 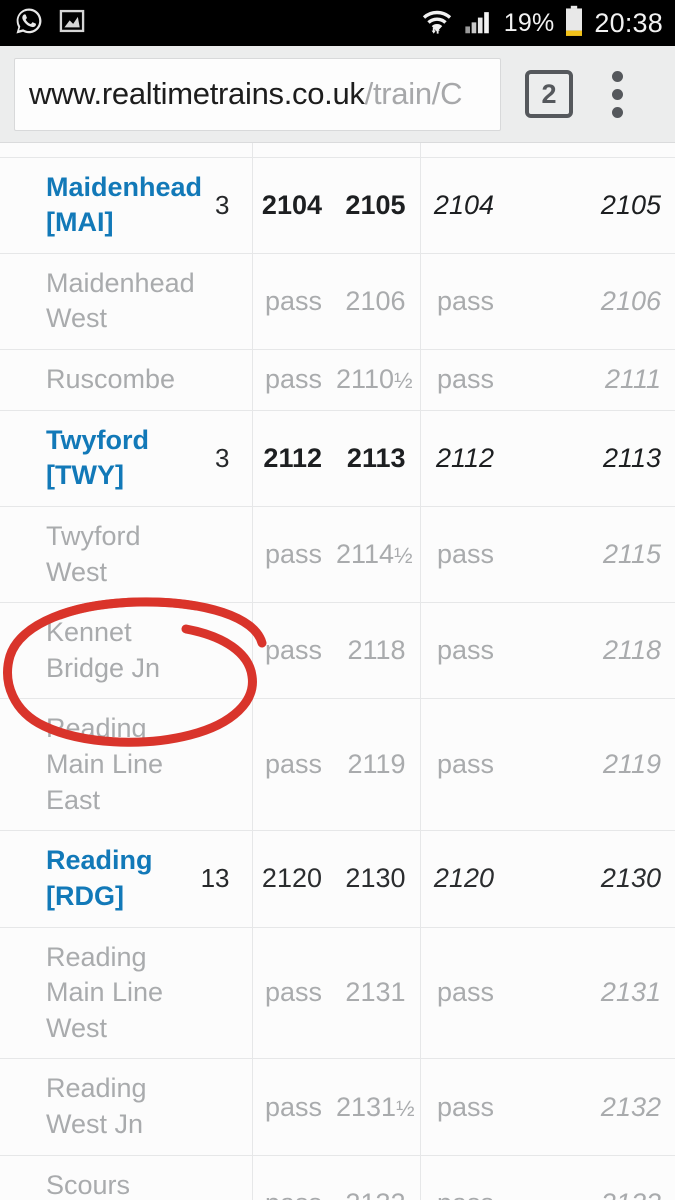 I want to click on scheduled-departure: 2118, so click(x=378, y=651).